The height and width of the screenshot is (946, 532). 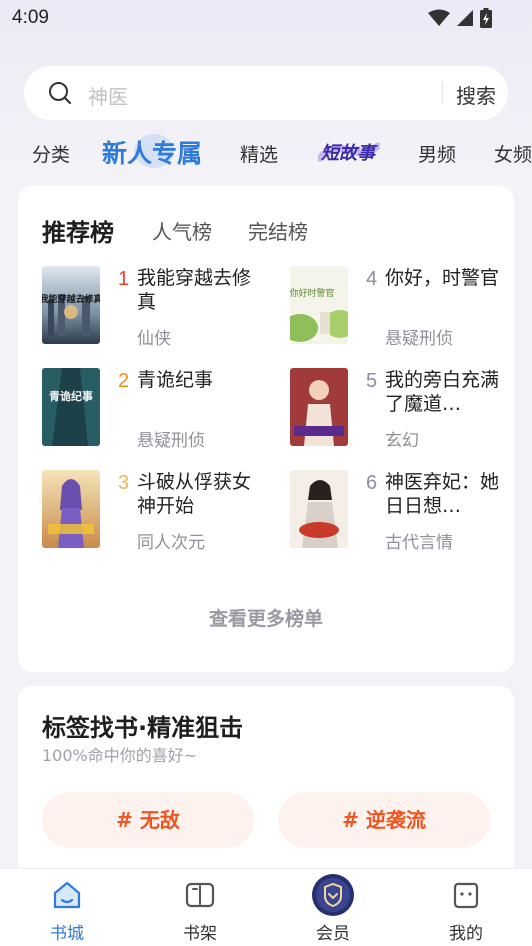 I want to click on search-button: 搜索, so click(x=476, y=94).